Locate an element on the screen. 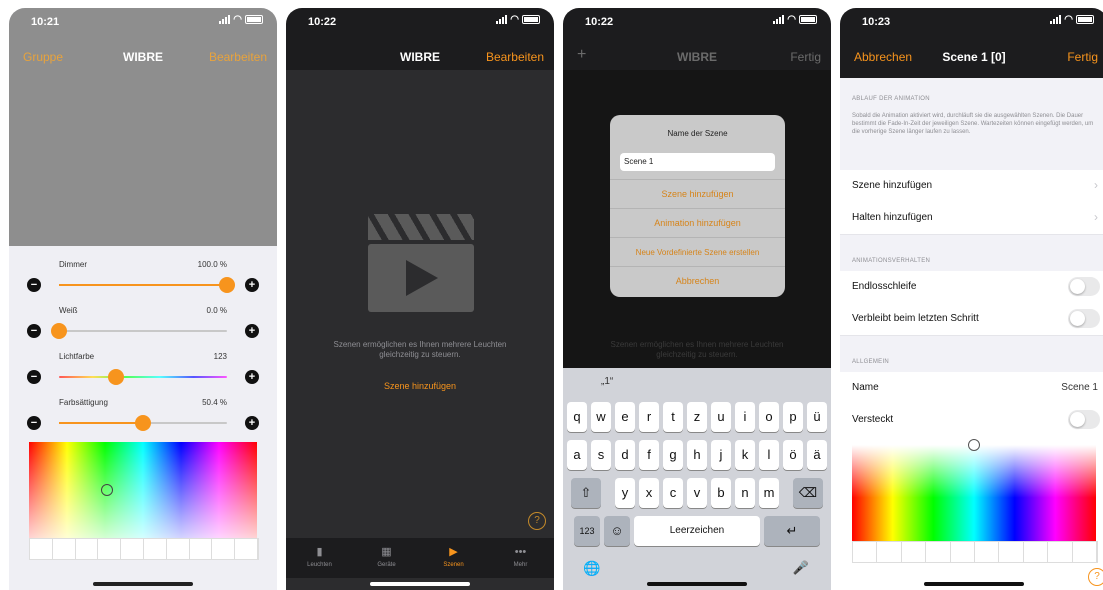 Image resolution: width=1103 pixels, height=590 pixels. tab-scenes: ▶ Szenen is located at coordinates (453, 558).